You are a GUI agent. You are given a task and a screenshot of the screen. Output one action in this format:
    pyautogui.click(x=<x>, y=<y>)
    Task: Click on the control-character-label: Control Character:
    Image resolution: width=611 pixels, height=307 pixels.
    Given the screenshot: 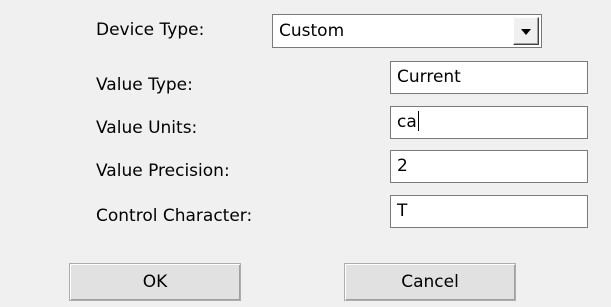 What is the action you would take?
    pyautogui.click(x=174, y=216)
    